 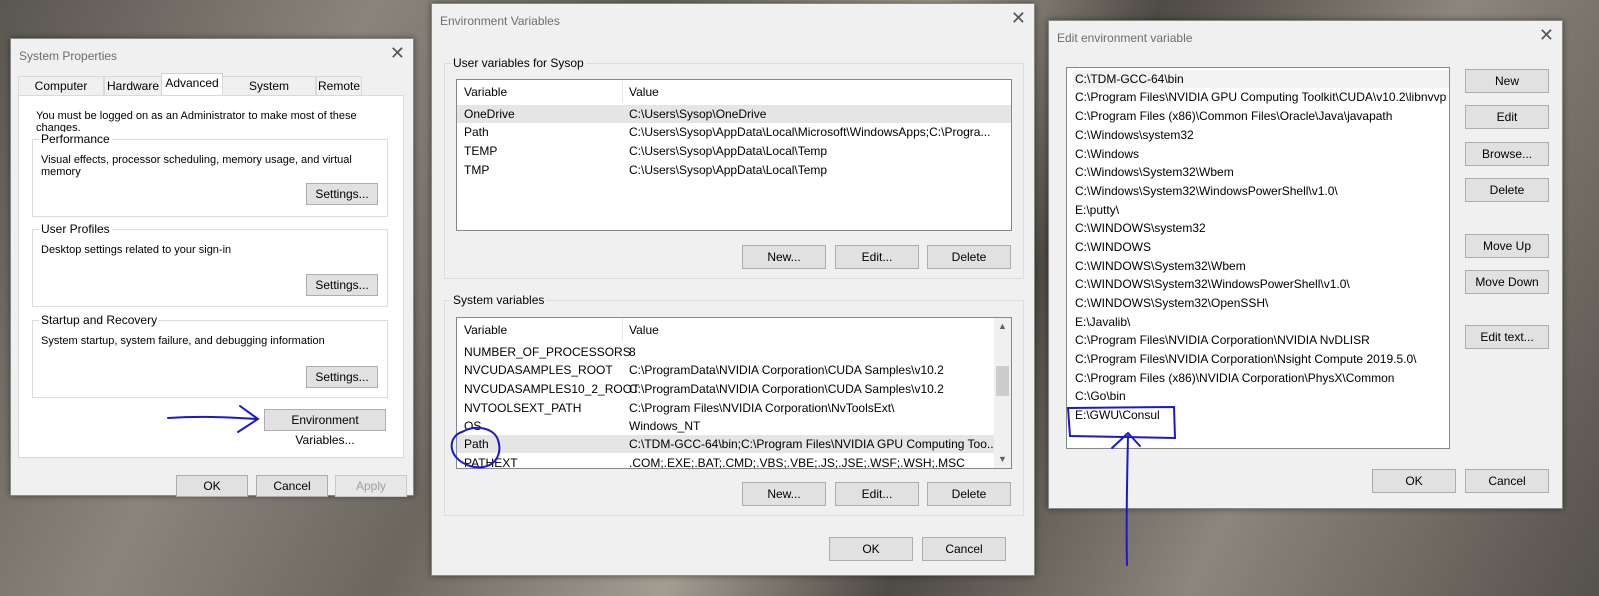 What do you see at coordinates (1261, 303) in the screenshot?
I see `list-item: C:\WINDOWS\System32\OpenSSH\` at bounding box center [1261, 303].